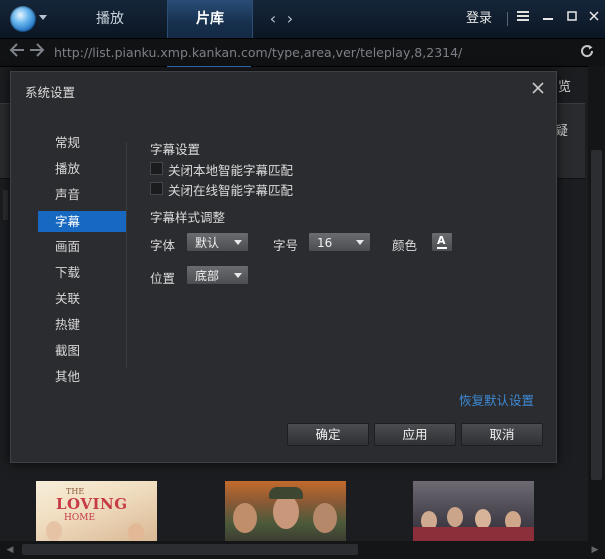 The width and height of the screenshot is (605, 559). Describe the element at coordinates (273, 19) in the screenshot. I see `tab-back-icon: ‹` at that location.